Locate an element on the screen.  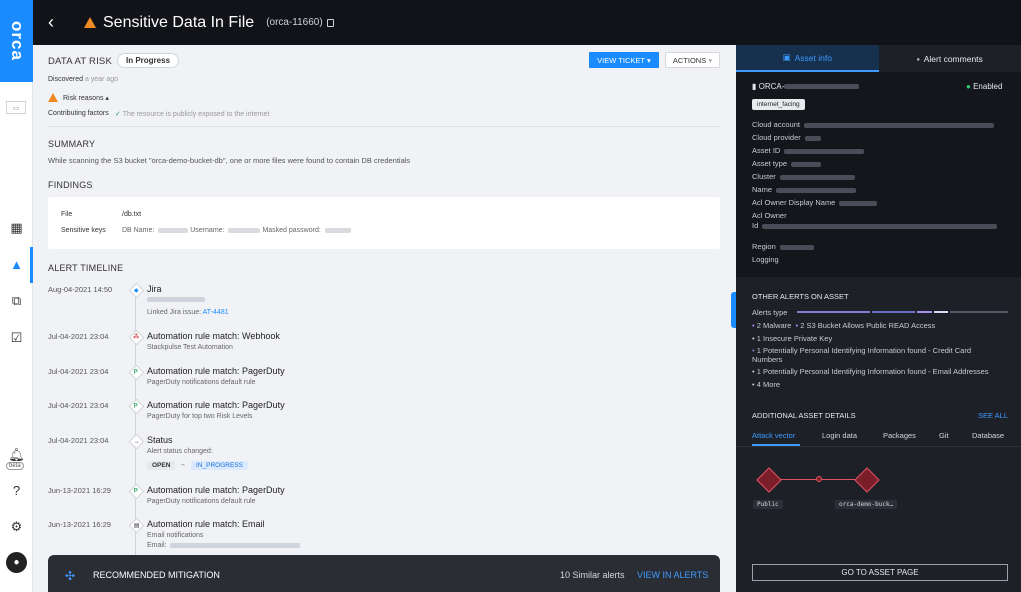
view-in-alerts-link: VIEW IN ALERTS is located at coordinates (672, 575).